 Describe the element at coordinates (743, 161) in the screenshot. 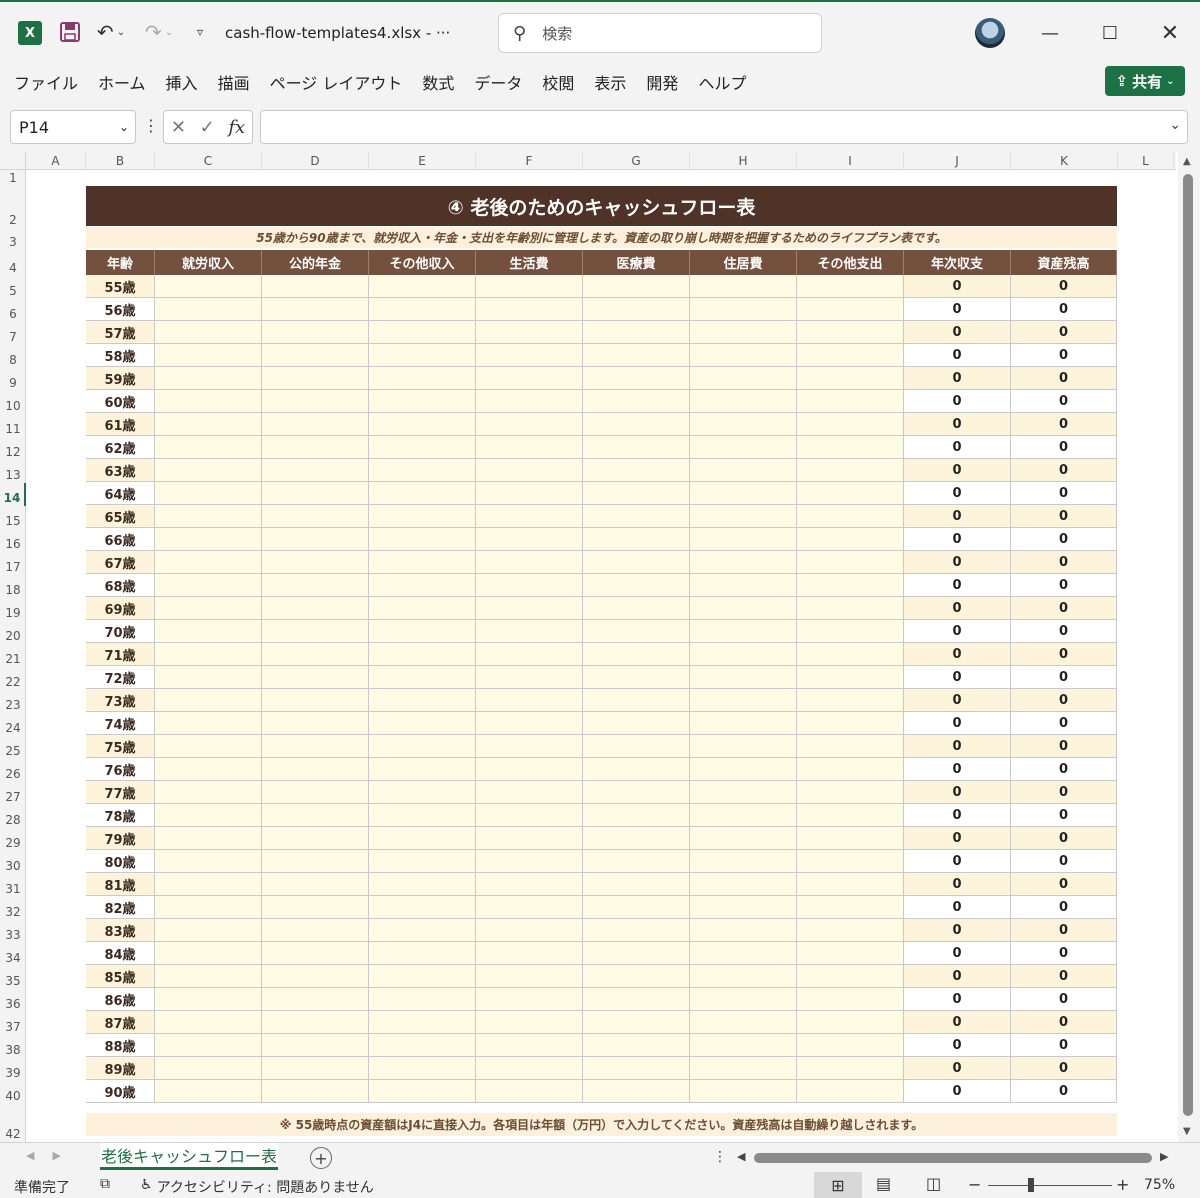

I see `column-header: H` at that location.